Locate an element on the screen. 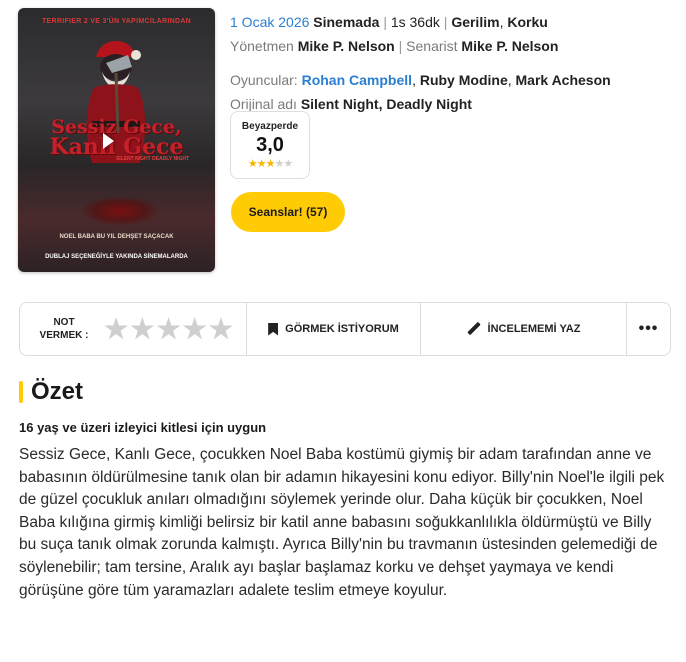 The height and width of the screenshot is (662, 686). watchlist-label: GÖRMEK İSTİYORUM is located at coordinates (342, 329).